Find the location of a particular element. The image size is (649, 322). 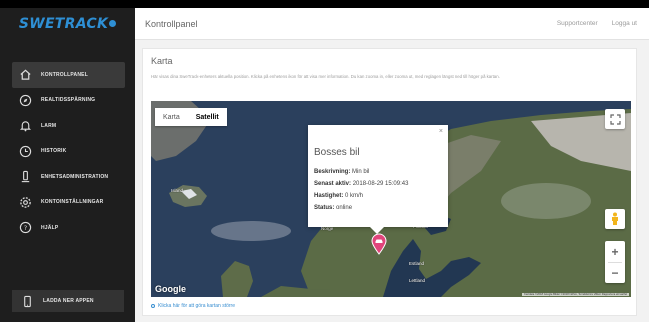

map-type-control: Karta Satellit is located at coordinates (191, 117).